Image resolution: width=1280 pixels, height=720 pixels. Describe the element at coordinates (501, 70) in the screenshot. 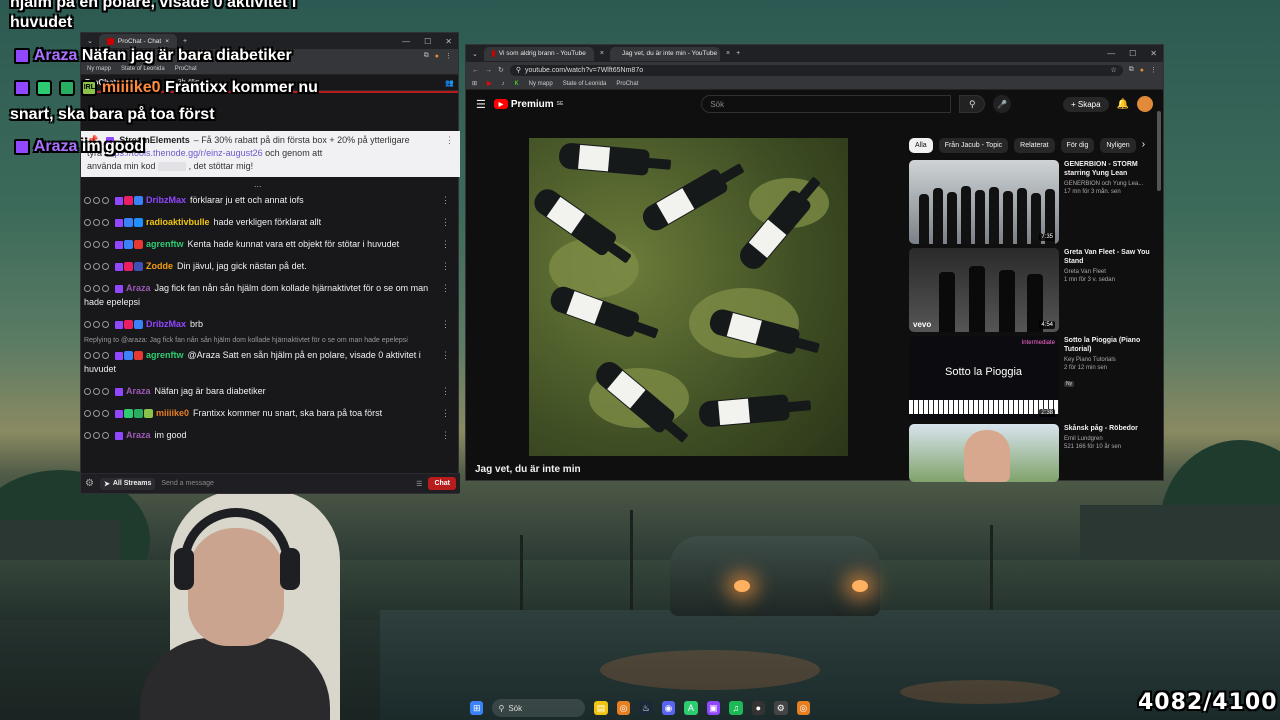

I see `reload-icon: ↻` at that location.